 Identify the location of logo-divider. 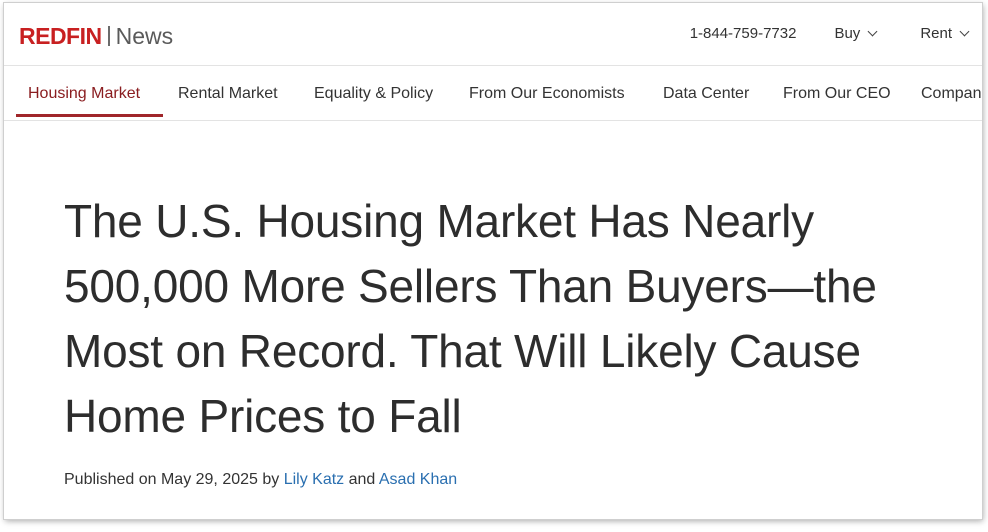
(108, 36).